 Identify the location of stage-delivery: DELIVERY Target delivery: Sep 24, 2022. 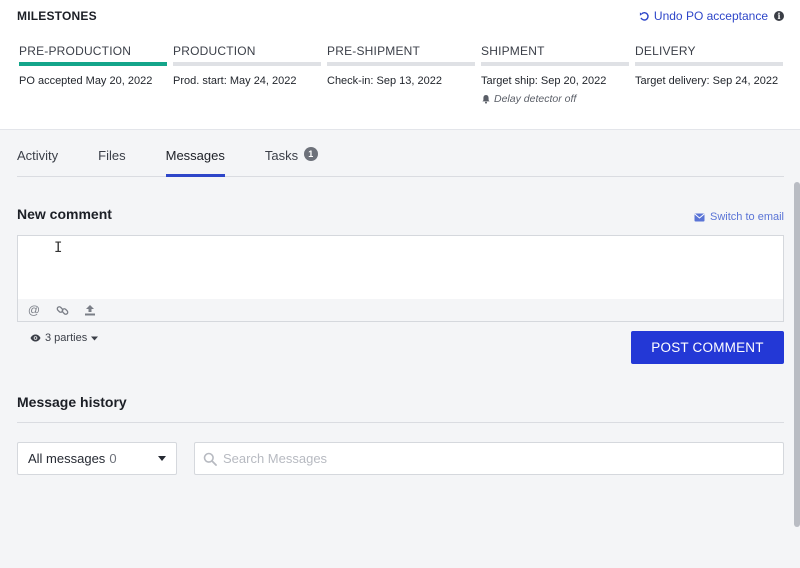
(709, 74).